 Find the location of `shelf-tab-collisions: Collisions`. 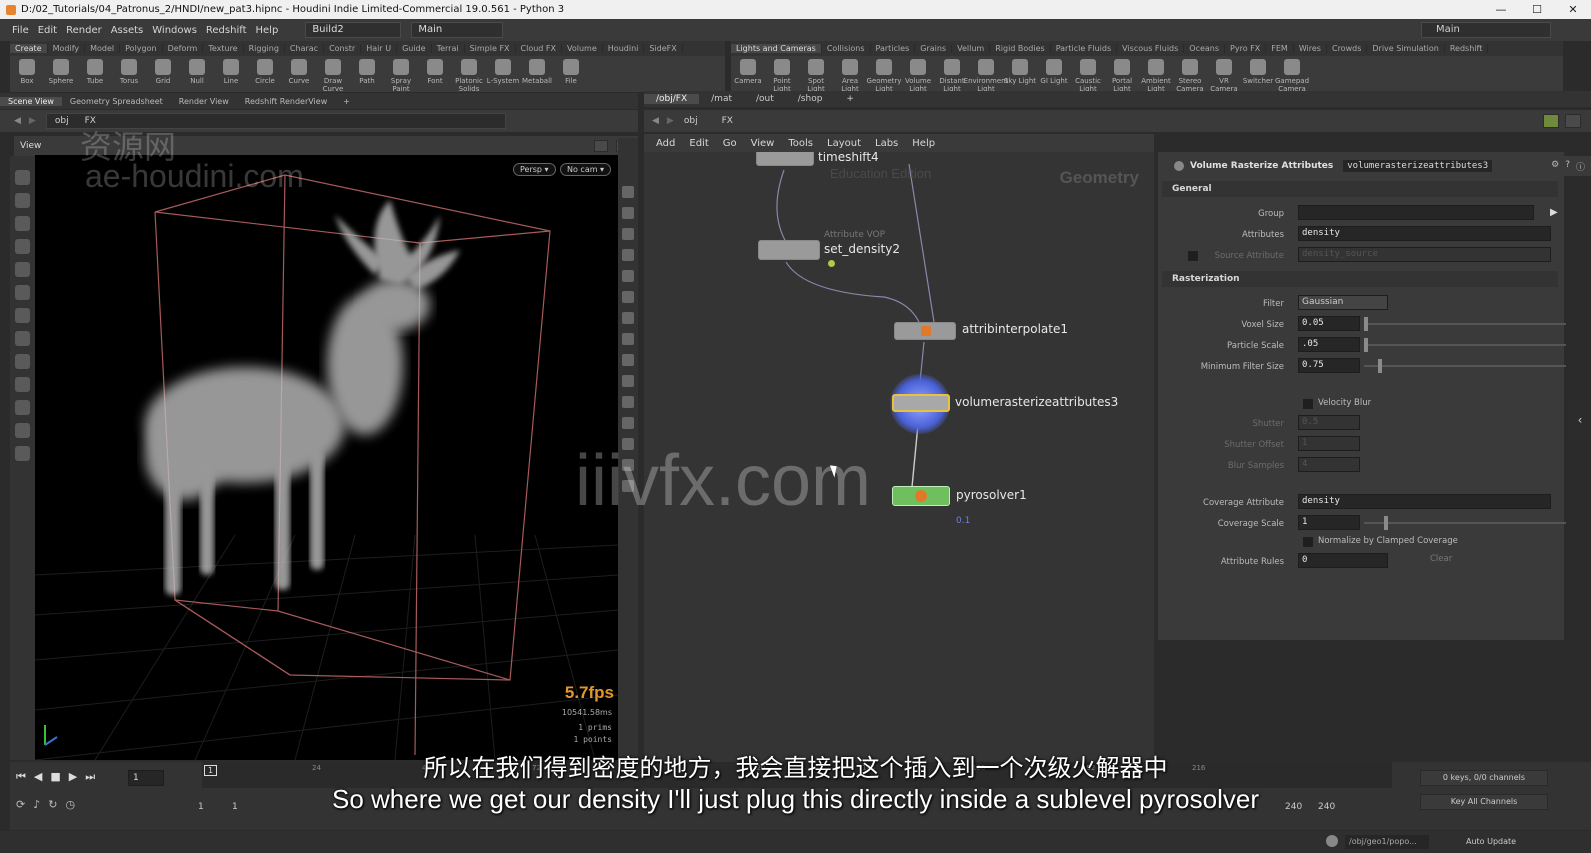

shelf-tab-collisions: Collisions is located at coordinates (846, 48).